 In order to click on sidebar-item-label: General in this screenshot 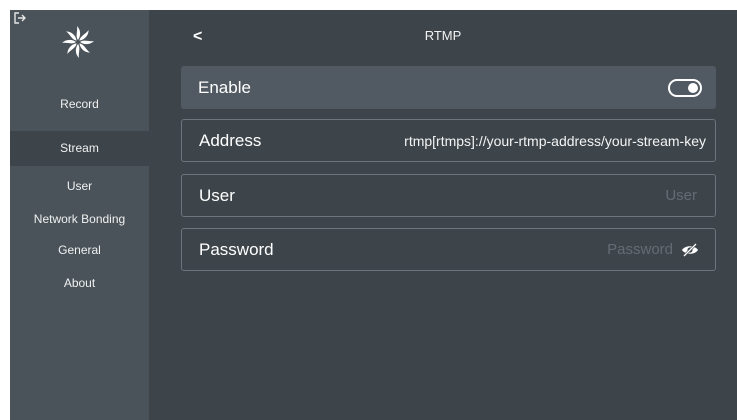, I will do `click(79, 250)`.